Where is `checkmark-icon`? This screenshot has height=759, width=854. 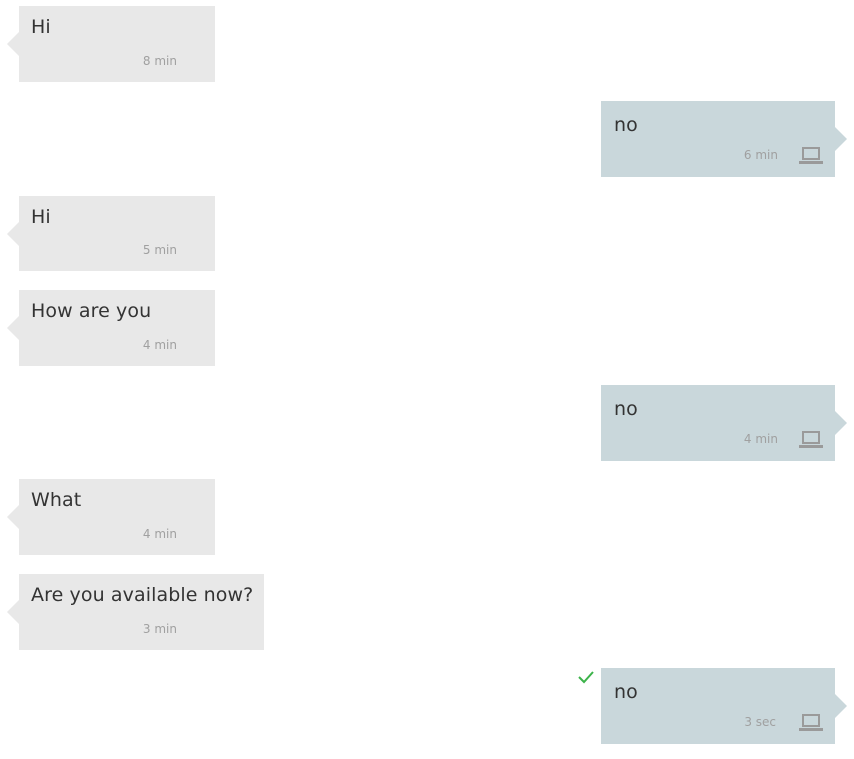
checkmark-icon is located at coordinates (586, 677).